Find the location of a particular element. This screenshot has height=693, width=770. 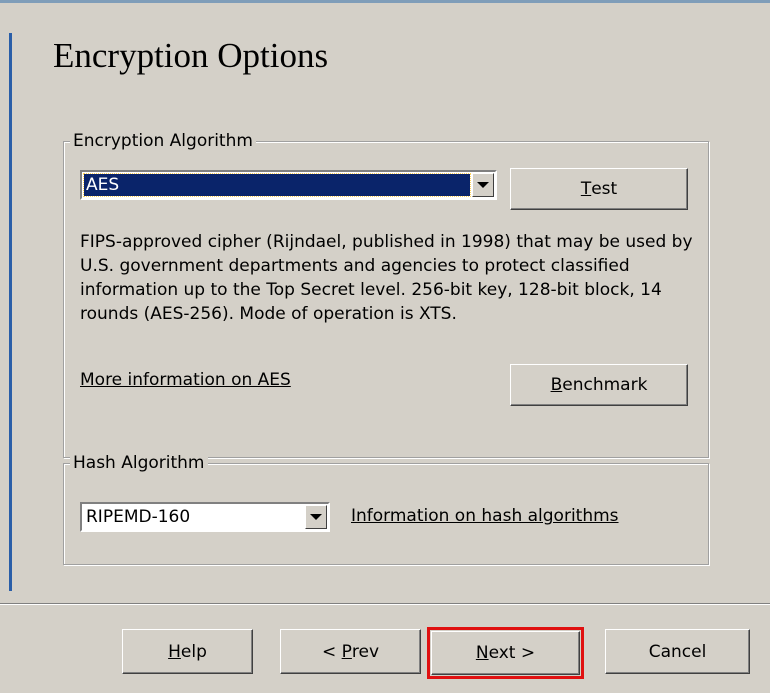

more-info-aes-link: More information on AES is located at coordinates (185, 380).